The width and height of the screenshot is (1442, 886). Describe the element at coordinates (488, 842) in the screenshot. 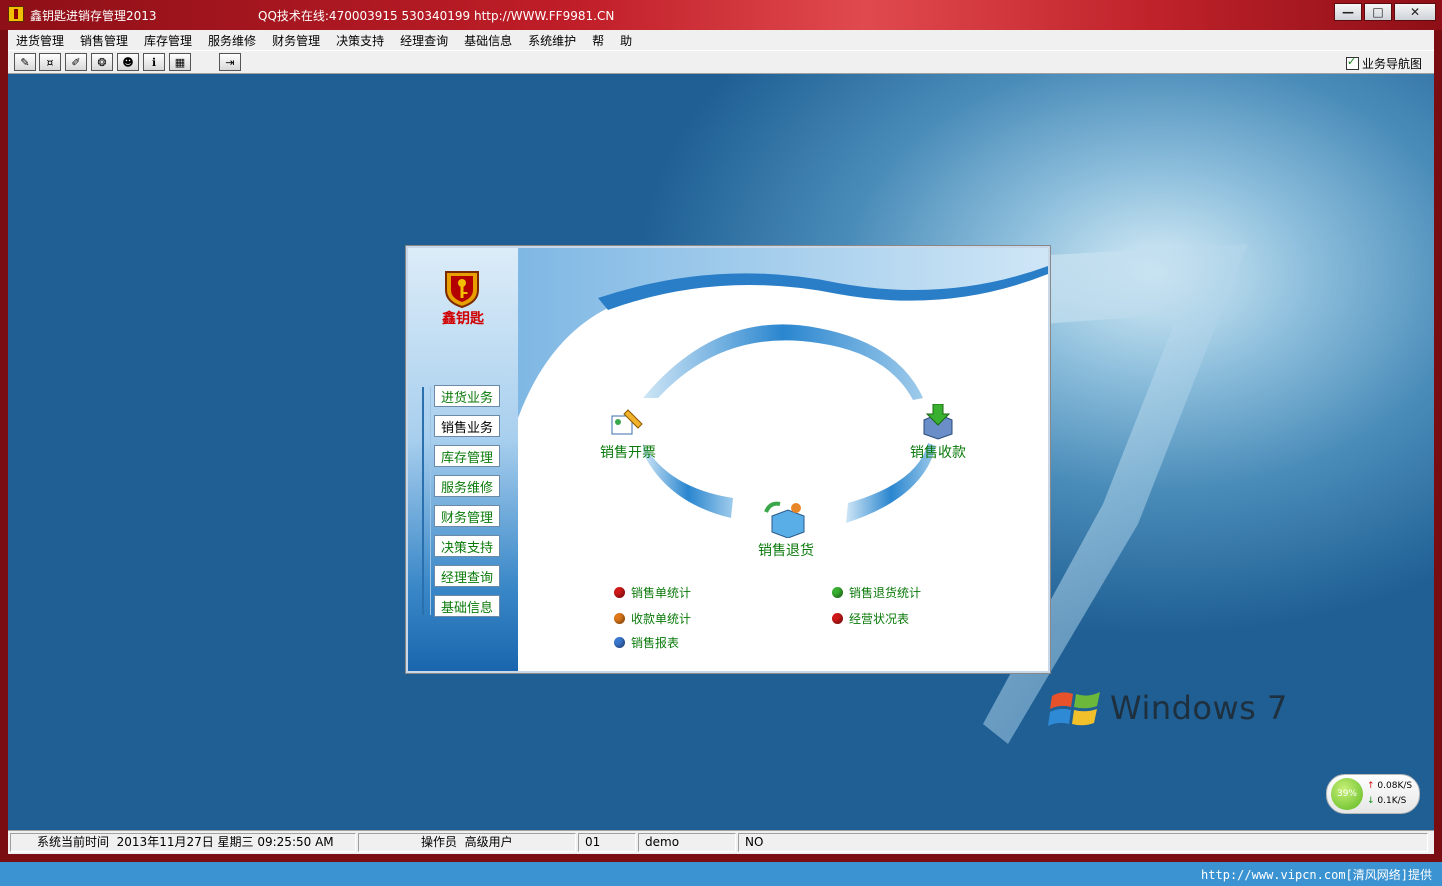

I see `status-operator-role: 高级用户` at that location.